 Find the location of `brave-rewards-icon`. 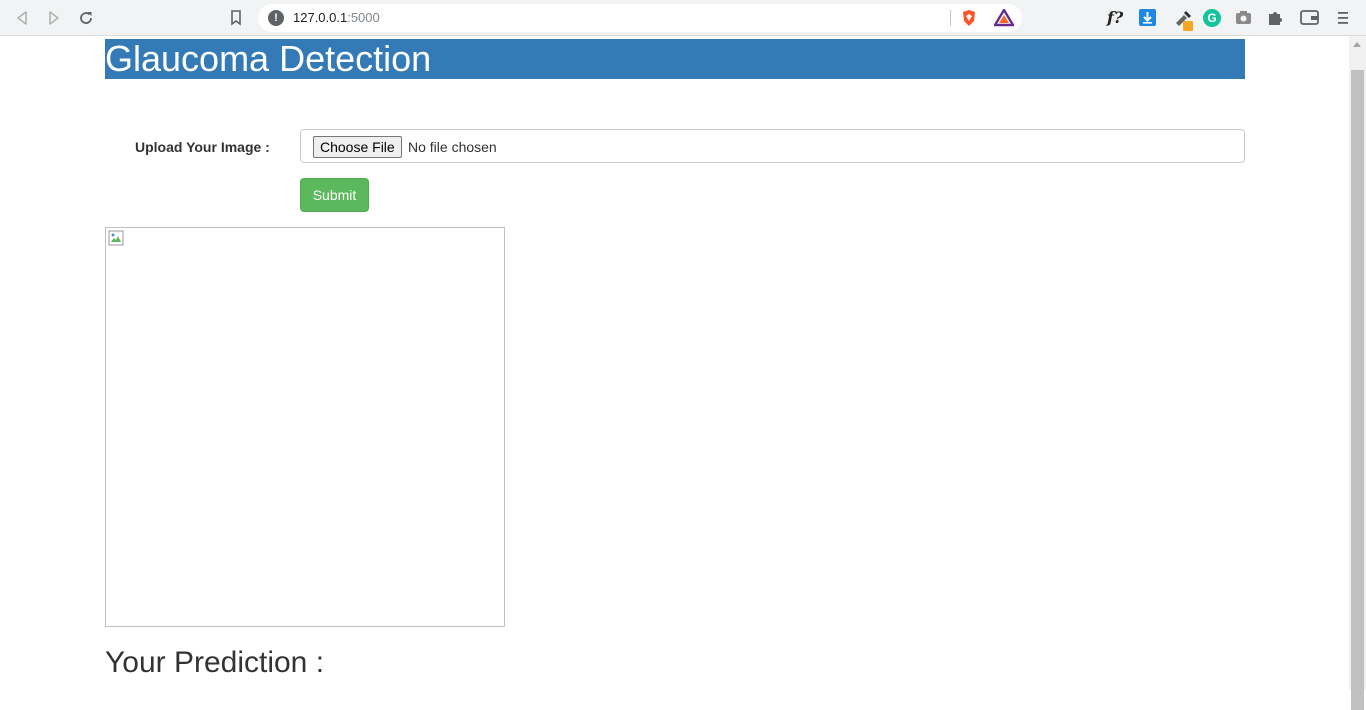

brave-rewards-icon is located at coordinates (1004, 19).